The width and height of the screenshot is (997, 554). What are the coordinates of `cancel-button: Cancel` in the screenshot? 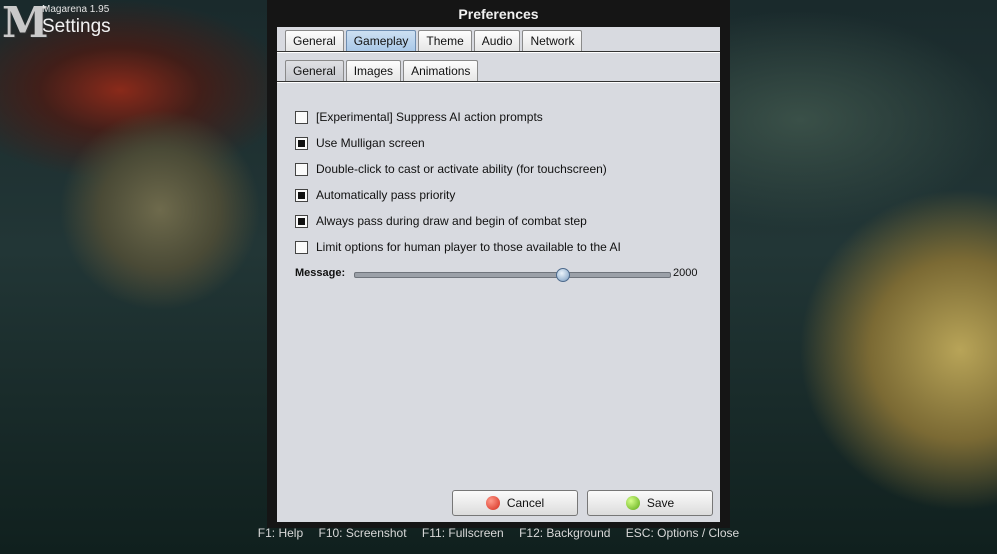 It's located at (515, 503).